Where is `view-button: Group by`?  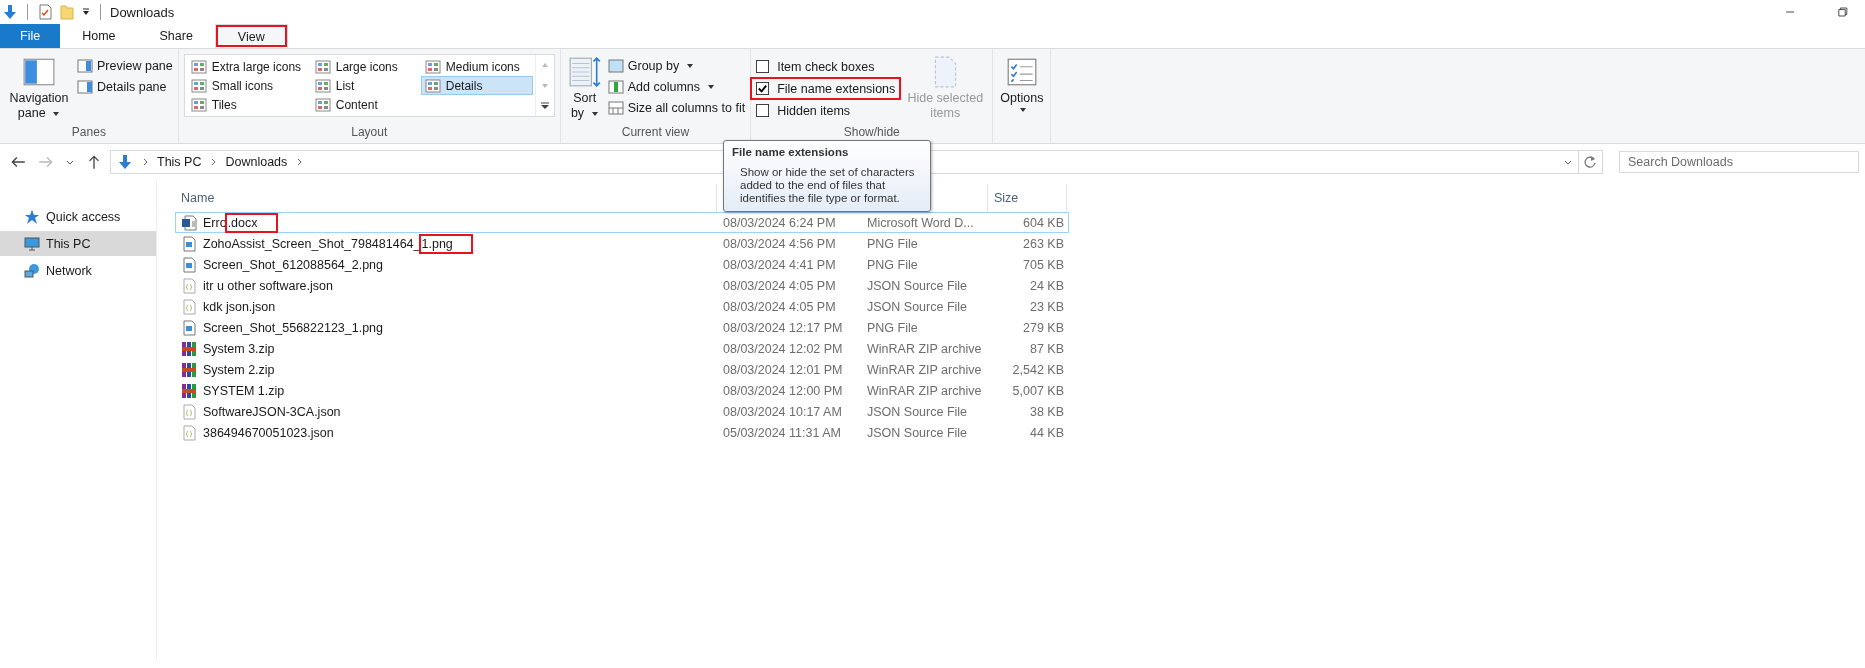 view-button: Group by is located at coordinates (676, 66).